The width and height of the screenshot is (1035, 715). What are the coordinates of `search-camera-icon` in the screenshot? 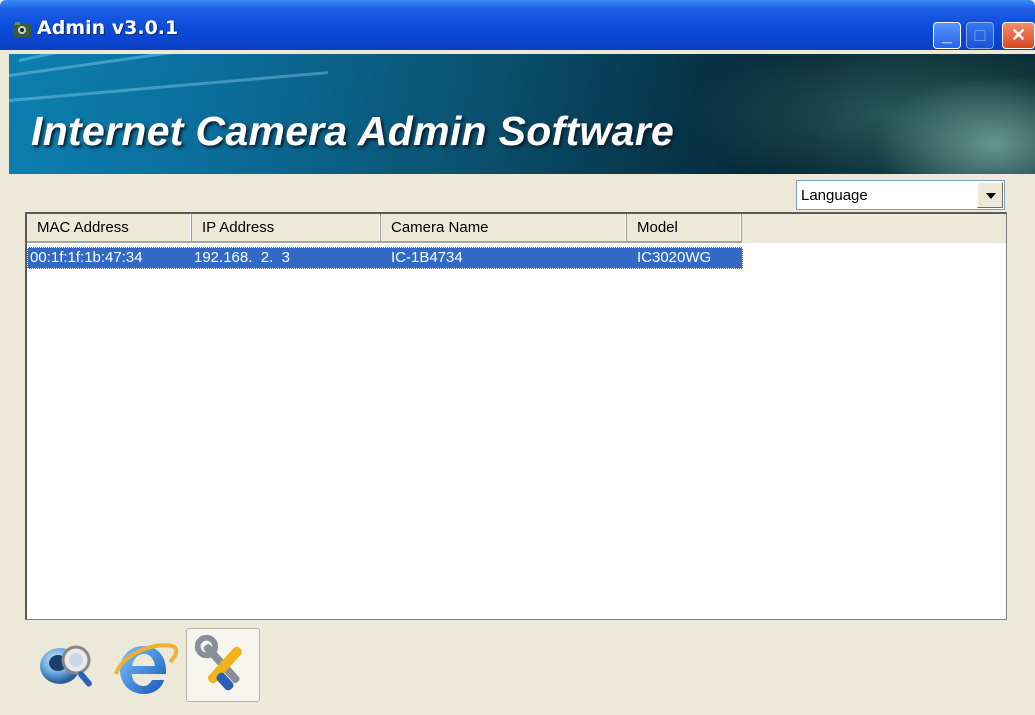 It's located at (66, 666).